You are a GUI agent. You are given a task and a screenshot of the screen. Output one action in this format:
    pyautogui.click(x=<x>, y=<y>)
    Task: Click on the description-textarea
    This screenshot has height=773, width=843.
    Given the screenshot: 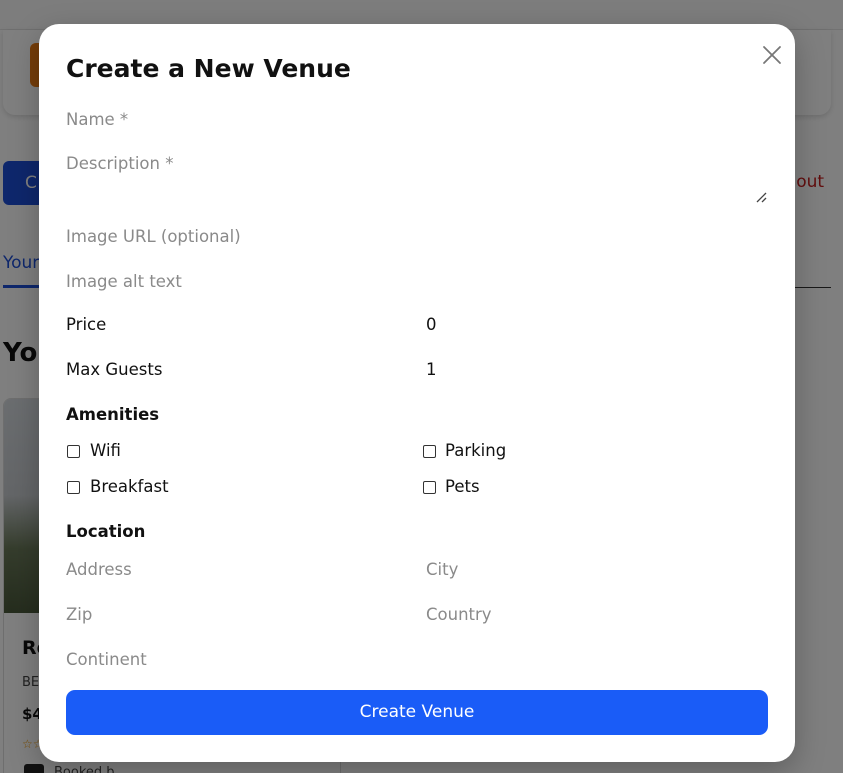 What is the action you would take?
    pyautogui.click(x=417, y=179)
    